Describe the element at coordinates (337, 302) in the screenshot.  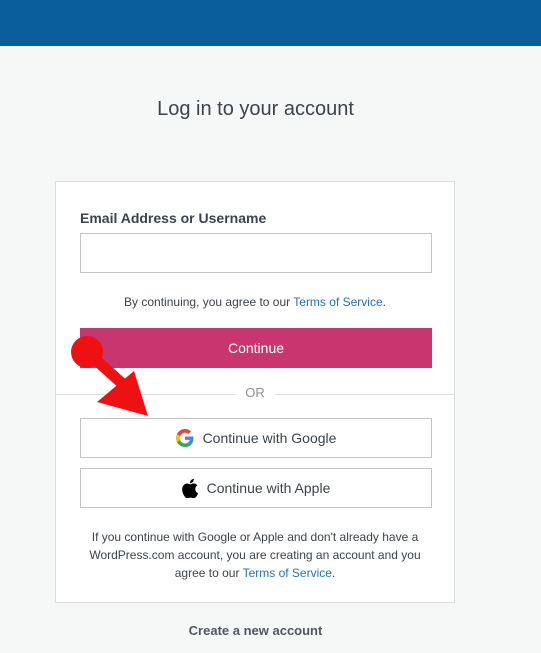
I see `terms-of-service-link: Terms of Service` at that location.